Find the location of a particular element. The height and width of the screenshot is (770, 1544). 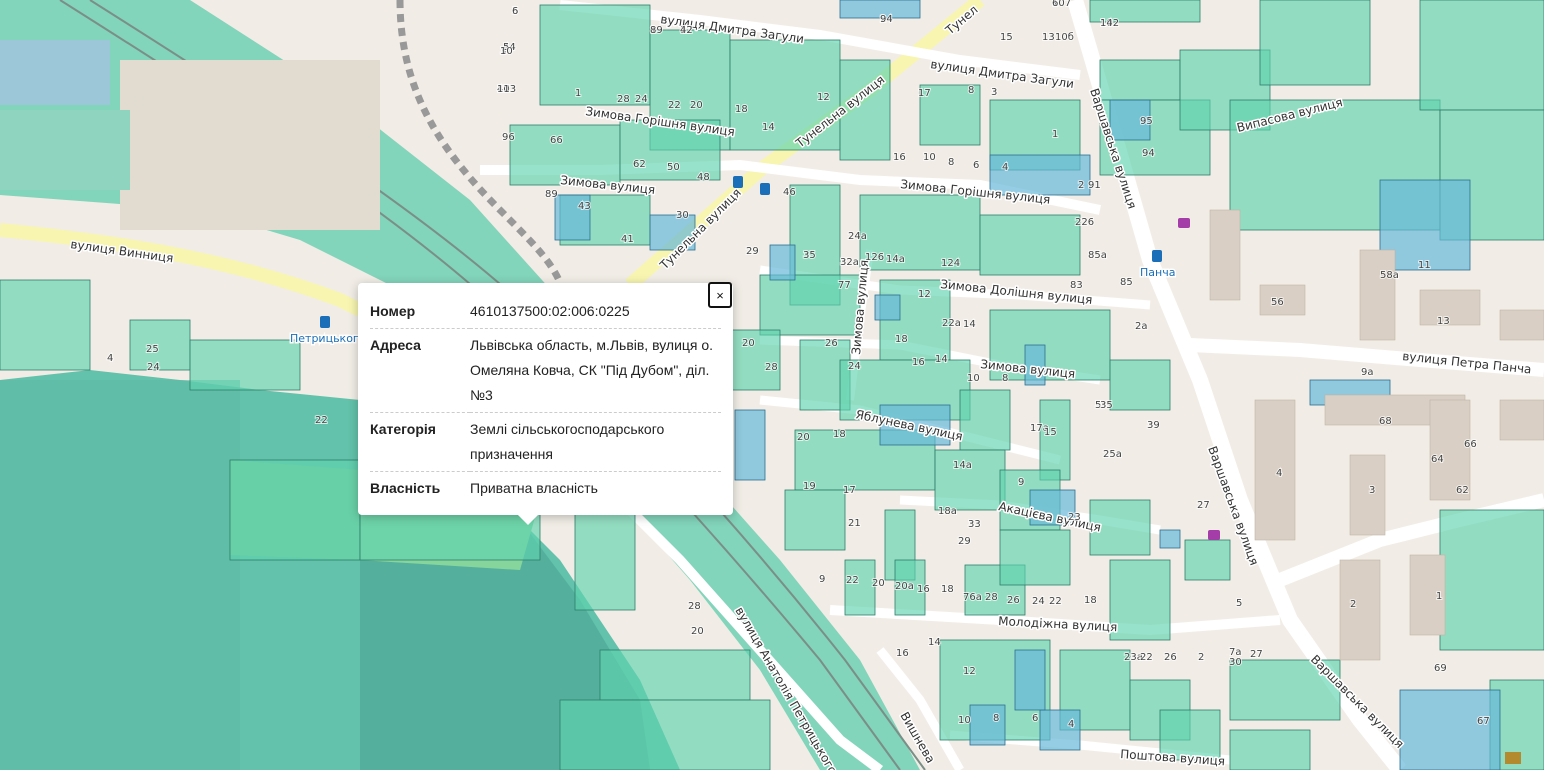

house-number: 13 is located at coordinates (1443, 321).